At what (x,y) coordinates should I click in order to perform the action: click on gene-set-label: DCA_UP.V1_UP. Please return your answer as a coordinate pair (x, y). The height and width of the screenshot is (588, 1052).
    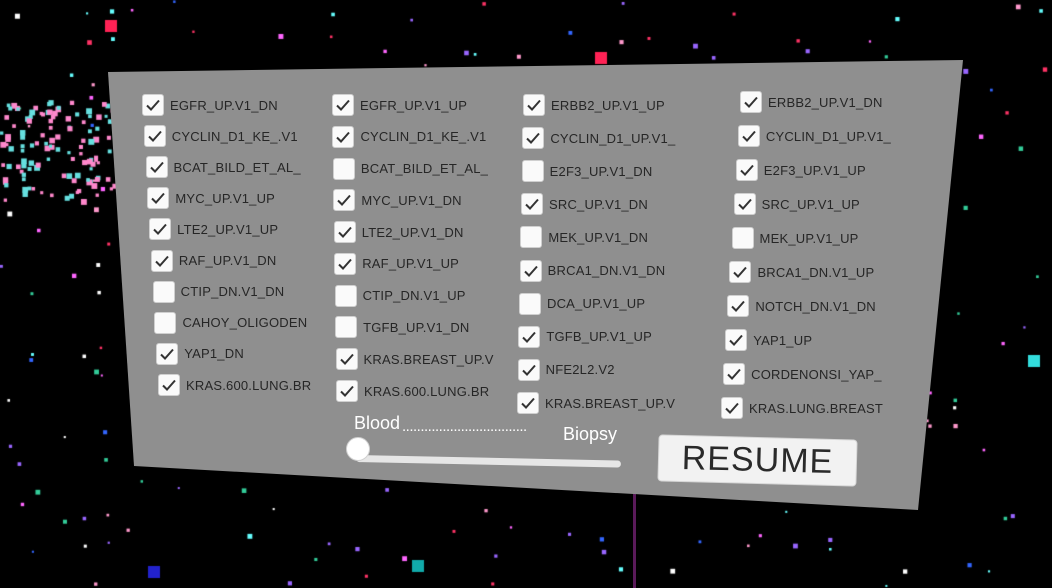
    Looking at the image, I should click on (596, 304).